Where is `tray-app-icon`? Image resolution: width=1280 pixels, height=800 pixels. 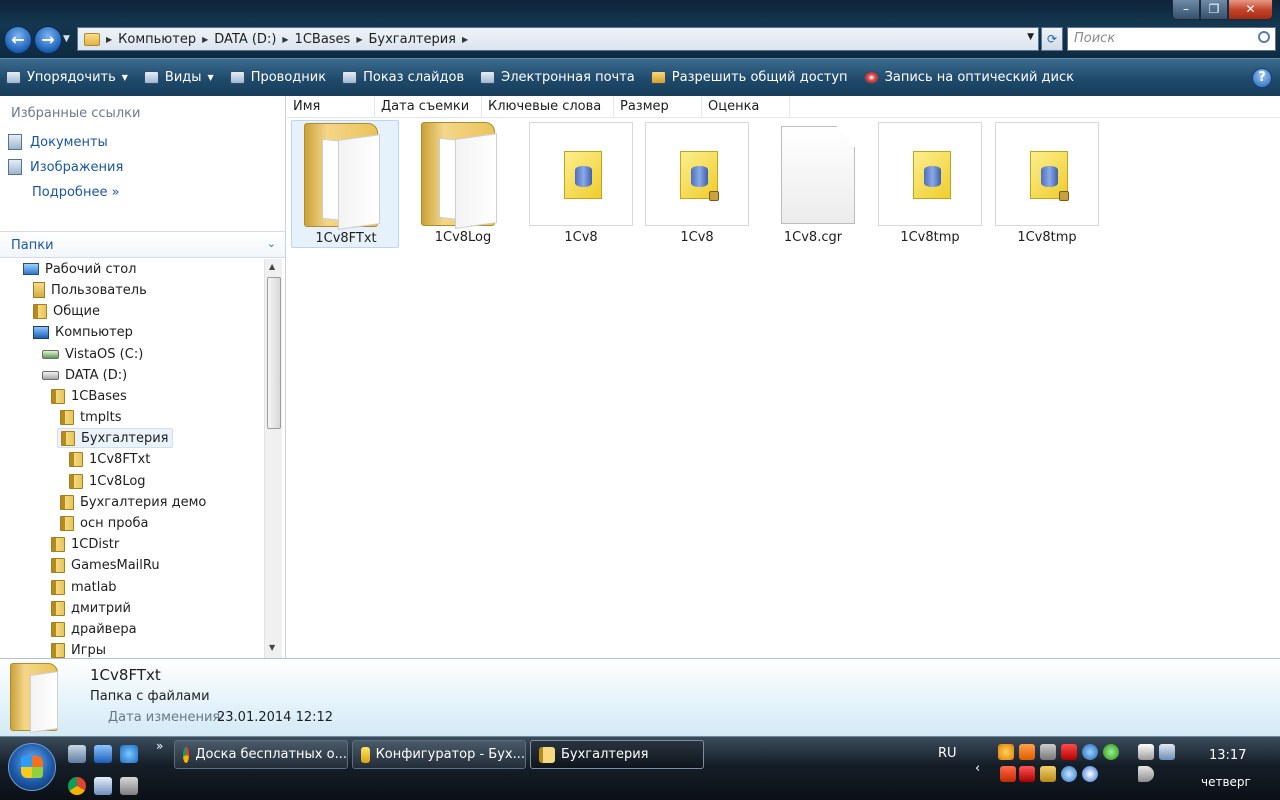
tray-app-icon is located at coordinates (1006, 752).